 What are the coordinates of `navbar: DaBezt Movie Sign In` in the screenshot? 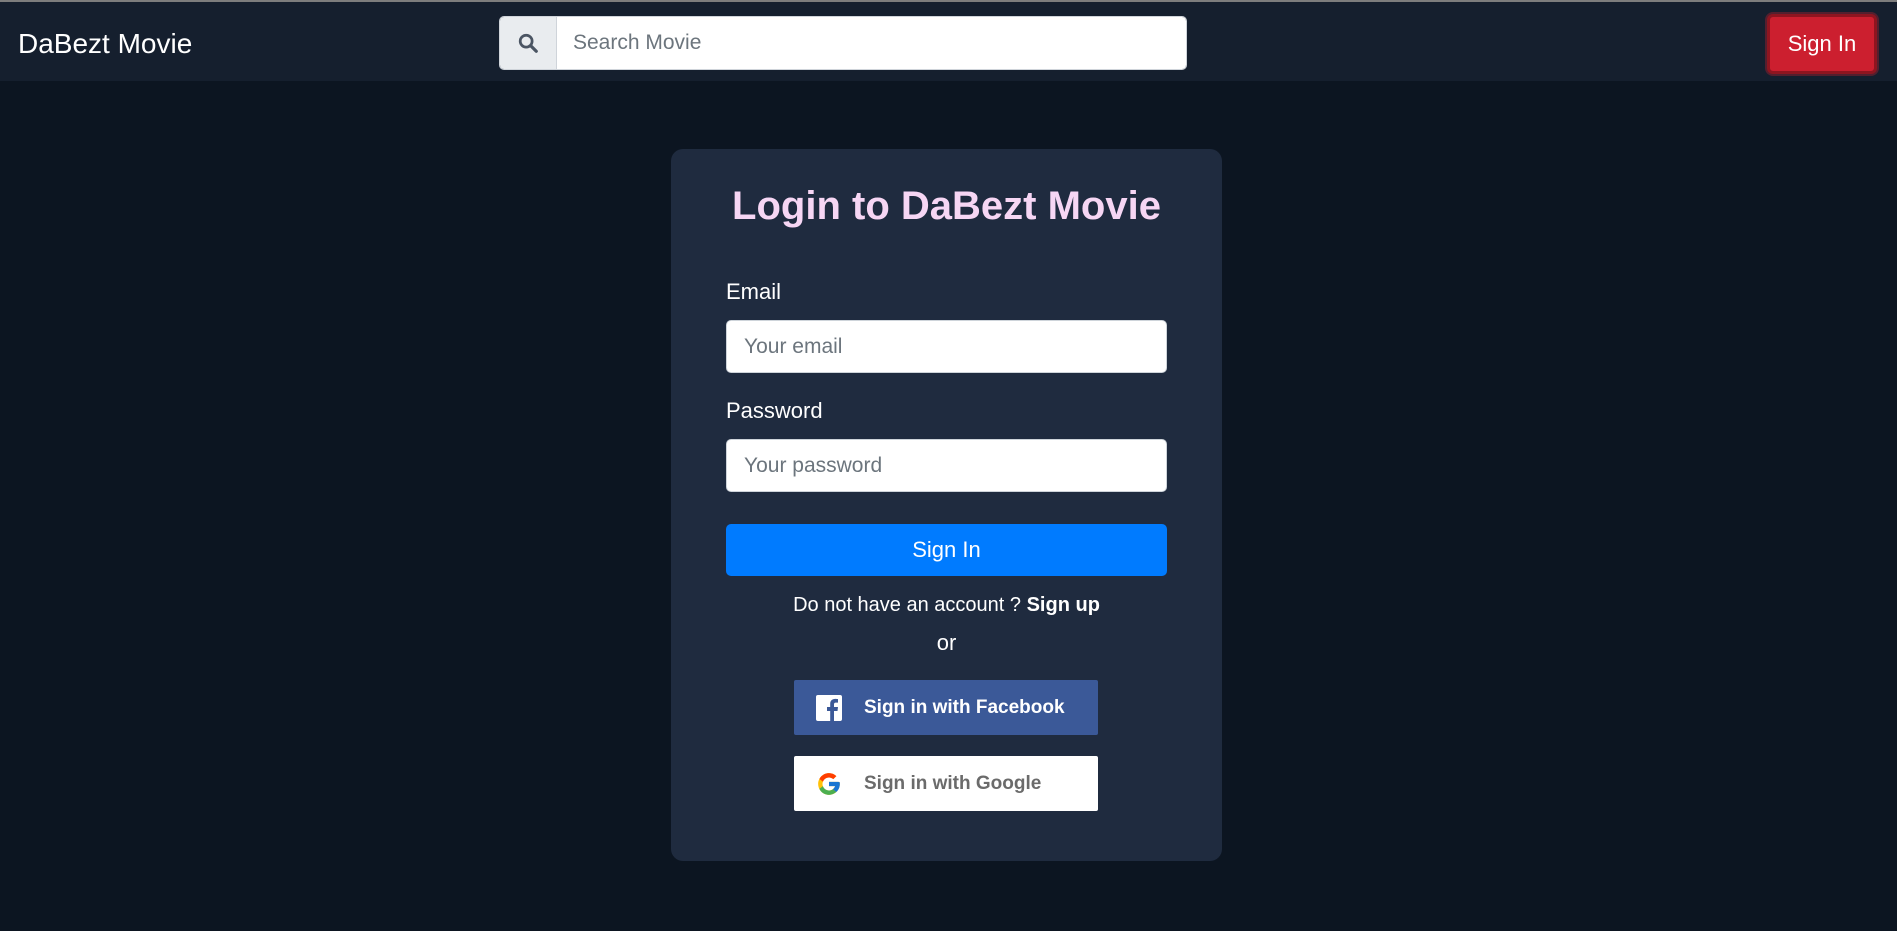 It's located at (948, 41).